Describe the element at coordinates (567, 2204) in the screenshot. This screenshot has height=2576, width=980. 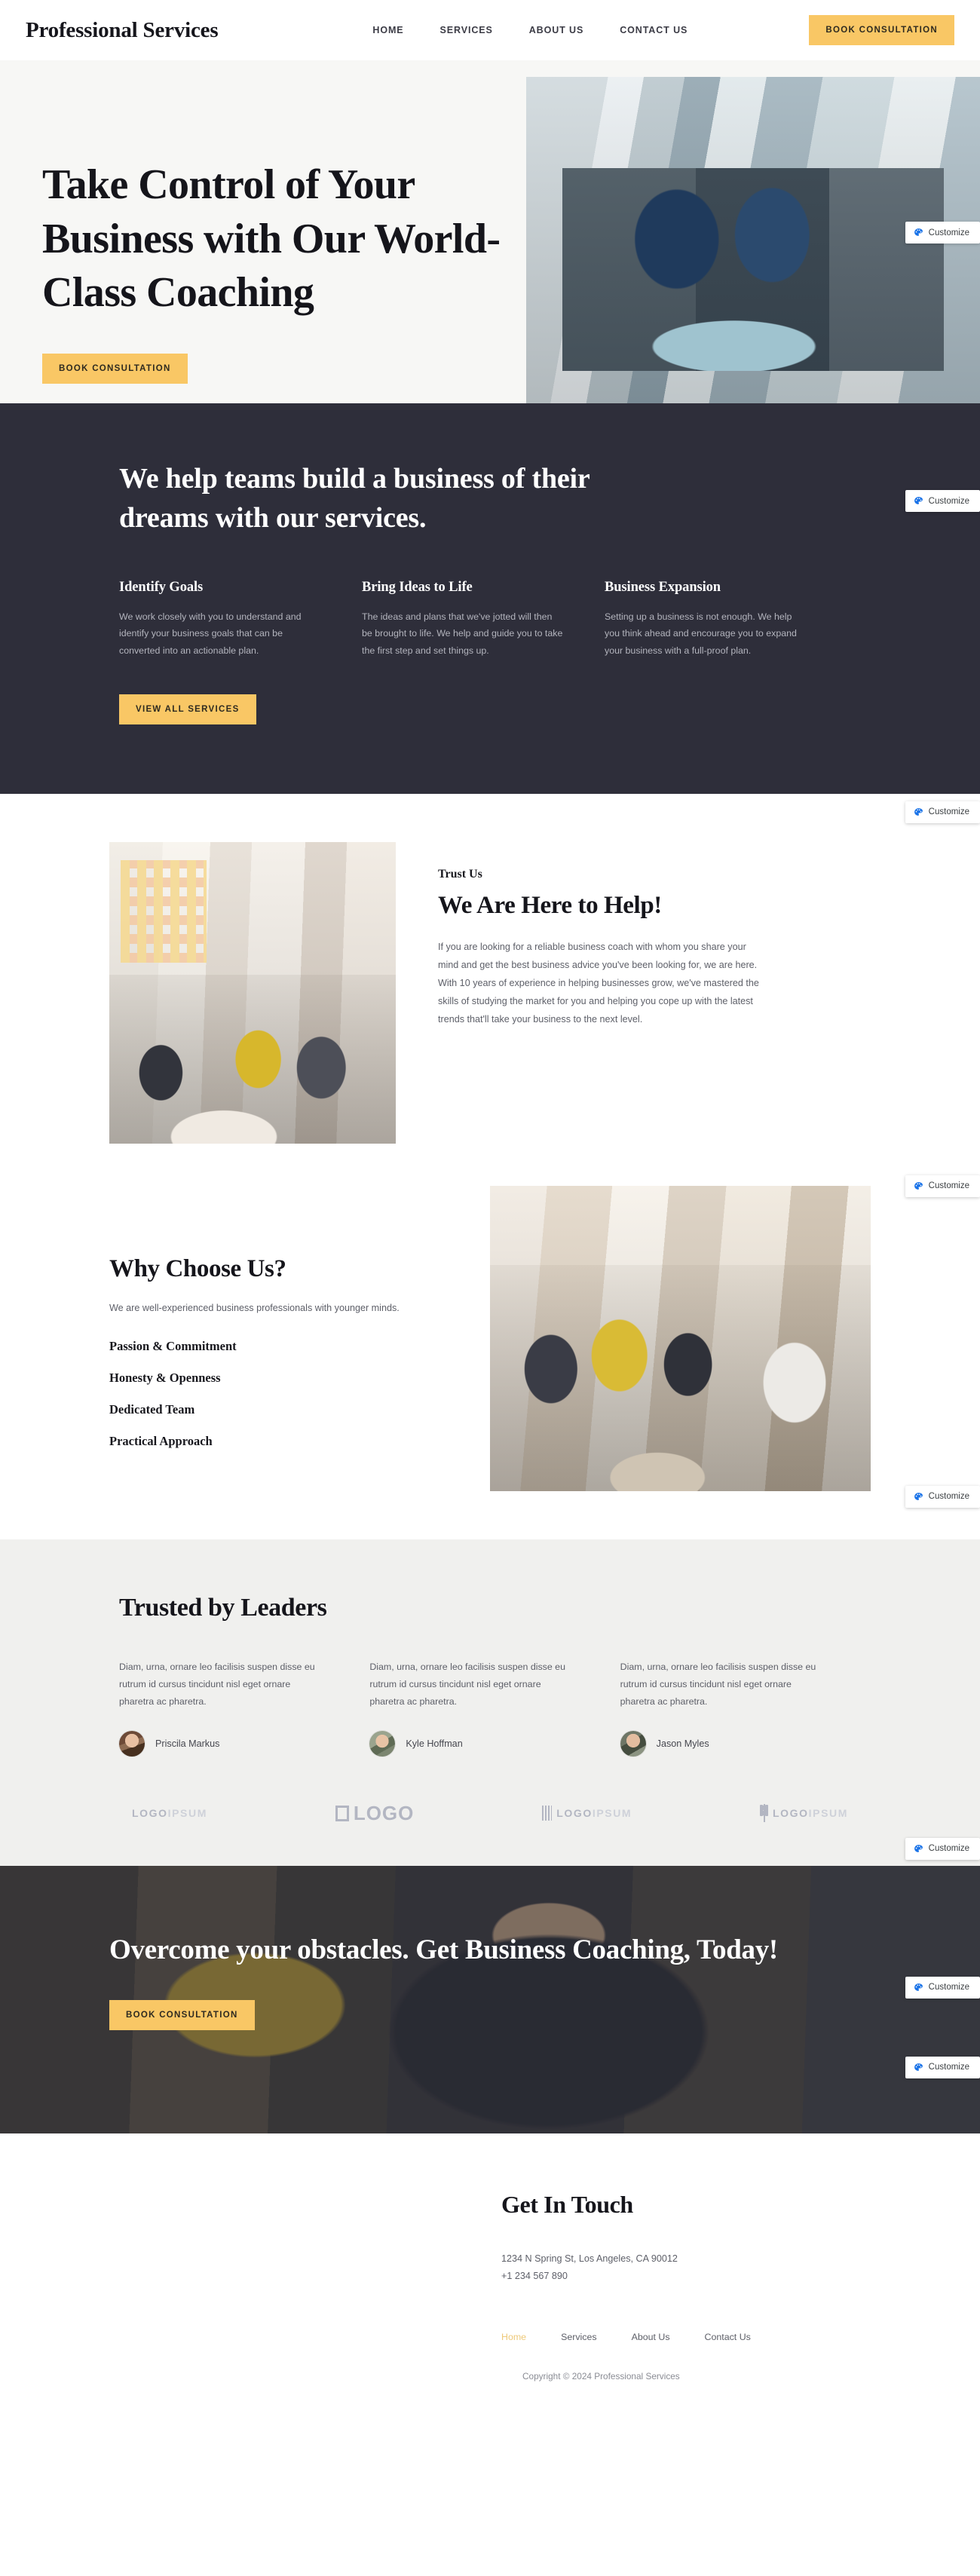
I see `footer-title: Get In Touch` at that location.